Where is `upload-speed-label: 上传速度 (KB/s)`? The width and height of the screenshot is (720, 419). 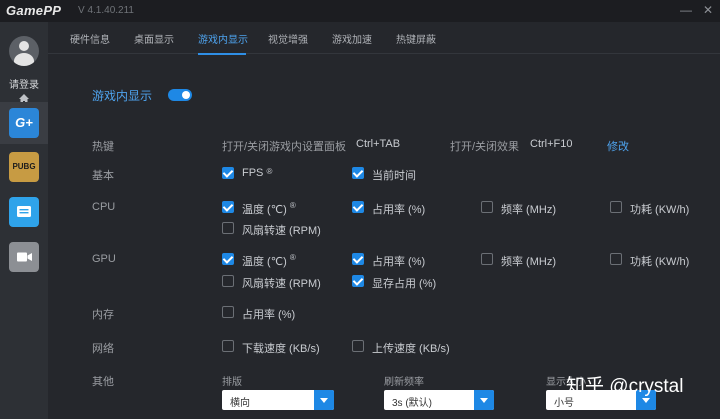
upload-speed-label: 上传速度 (KB/s) is located at coordinates (411, 349).